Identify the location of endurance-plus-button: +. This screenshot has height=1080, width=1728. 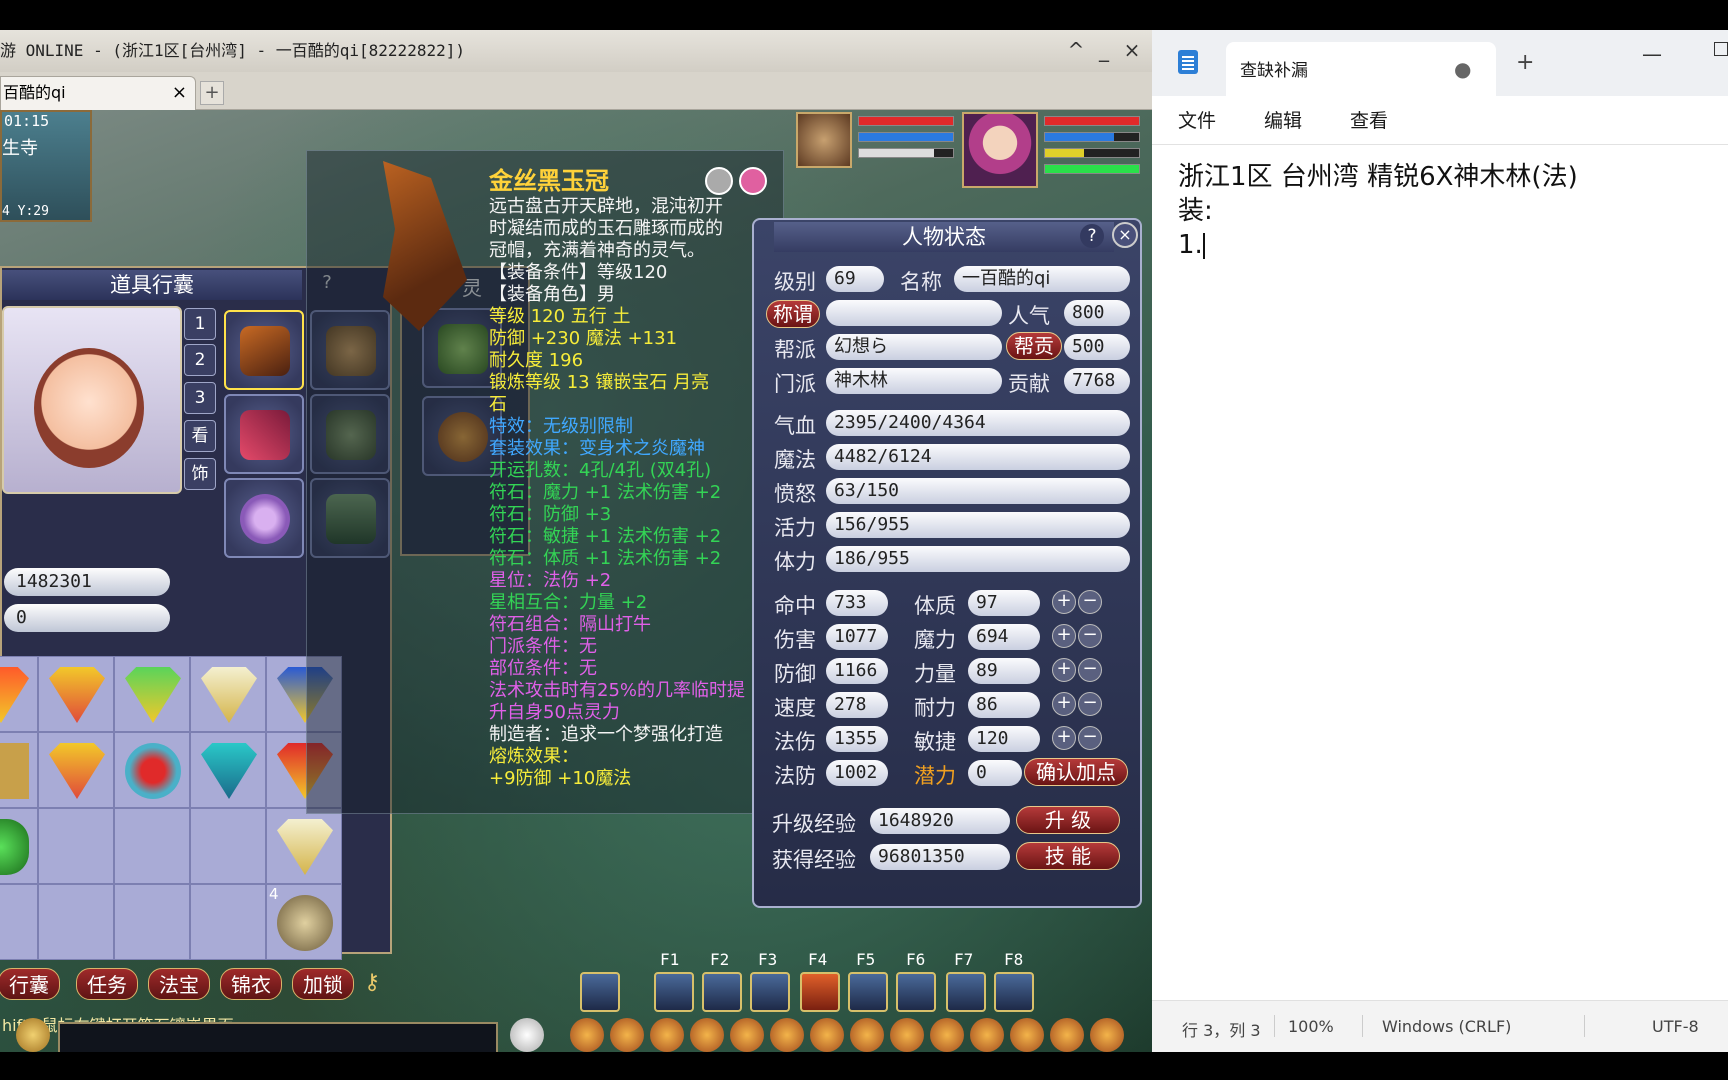
(1064, 704).